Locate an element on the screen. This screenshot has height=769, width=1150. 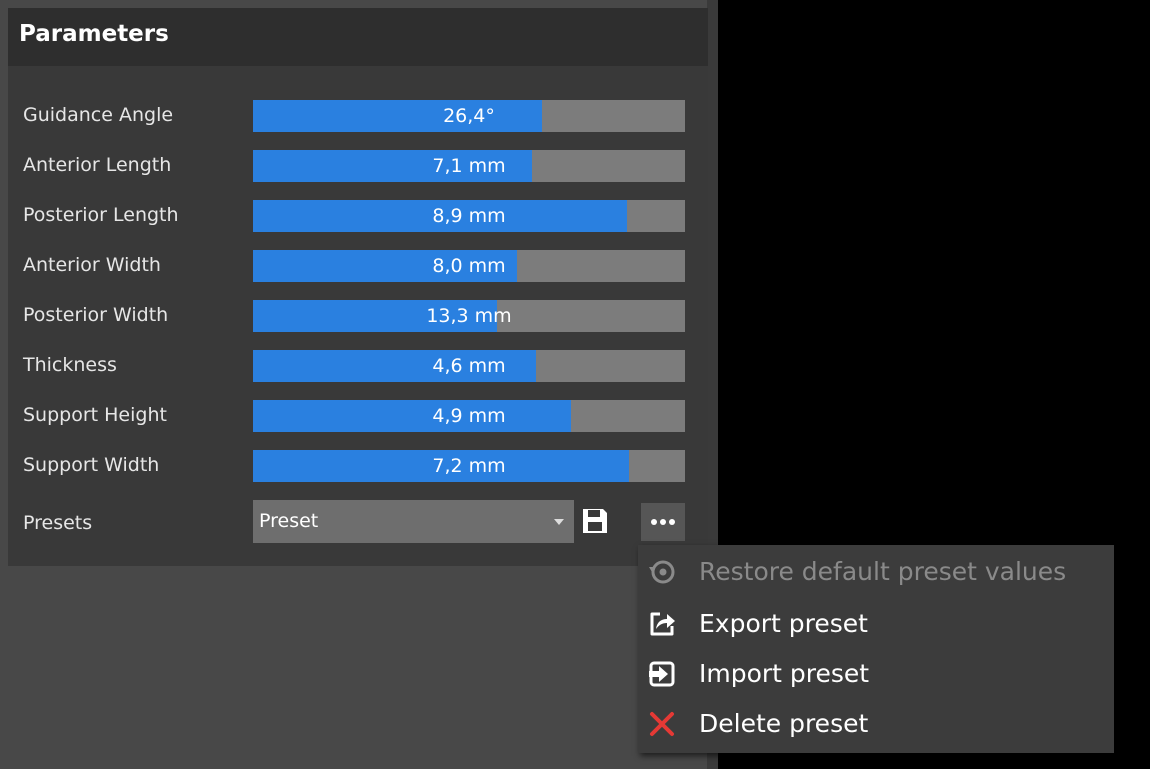
anterior-length-slider: 7,1 mm is located at coordinates (469, 166).